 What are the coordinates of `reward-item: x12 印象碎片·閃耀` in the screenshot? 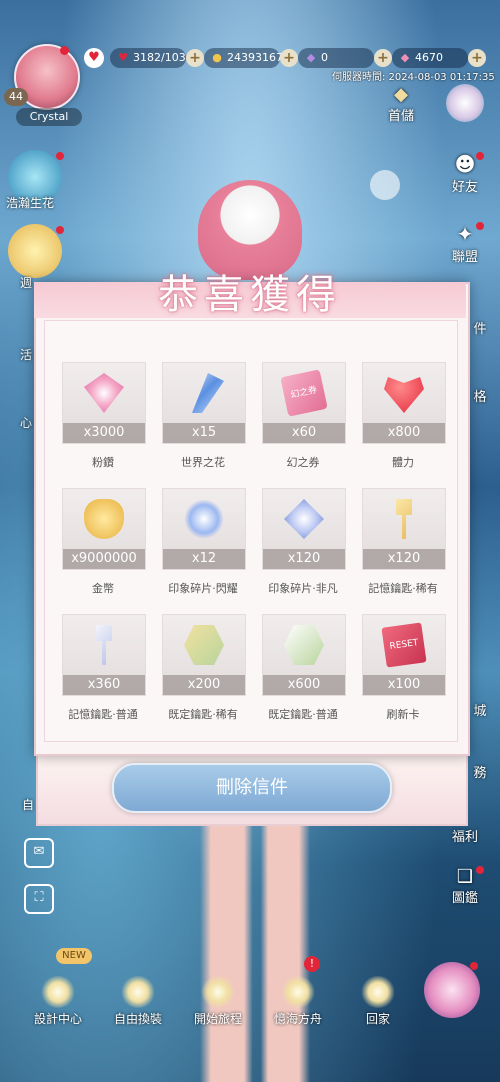 It's located at (204, 542).